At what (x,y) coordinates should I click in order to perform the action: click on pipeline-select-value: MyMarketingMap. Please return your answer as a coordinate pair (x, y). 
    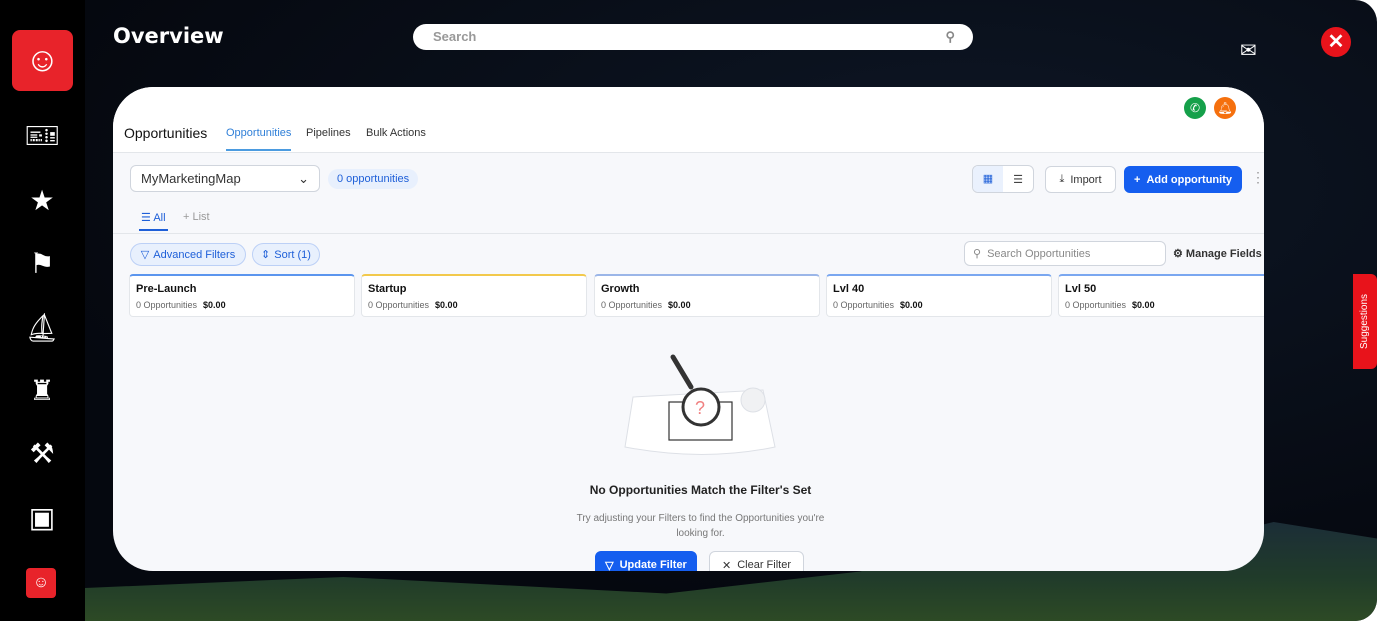
    Looking at the image, I should click on (191, 178).